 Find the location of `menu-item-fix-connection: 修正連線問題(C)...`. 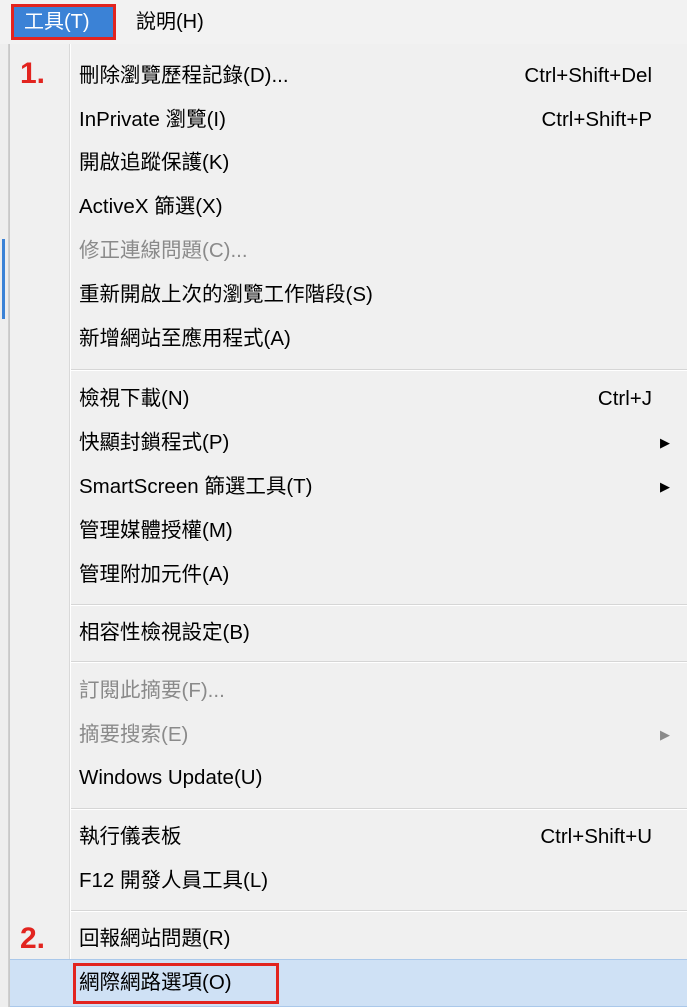

menu-item-fix-connection: 修正連線問題(C)... is located at coordinates (348, 251).